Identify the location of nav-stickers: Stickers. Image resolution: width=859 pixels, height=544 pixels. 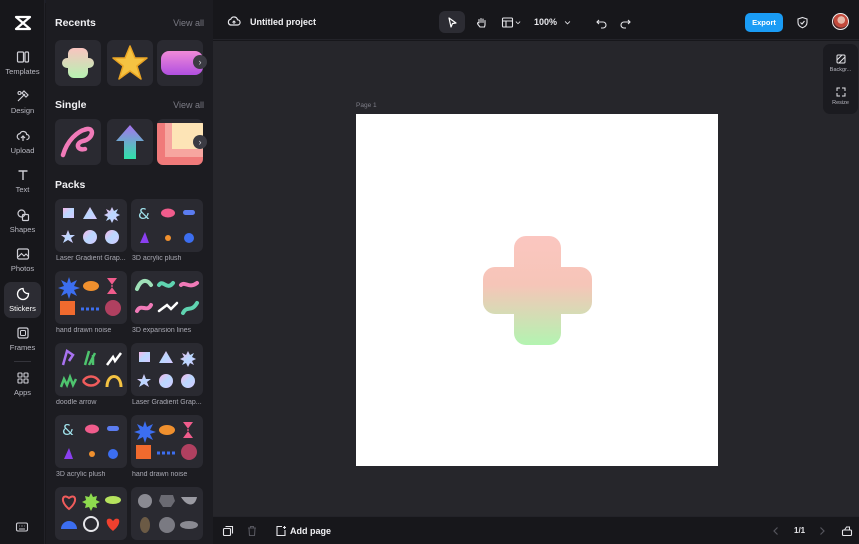
(22, 300).